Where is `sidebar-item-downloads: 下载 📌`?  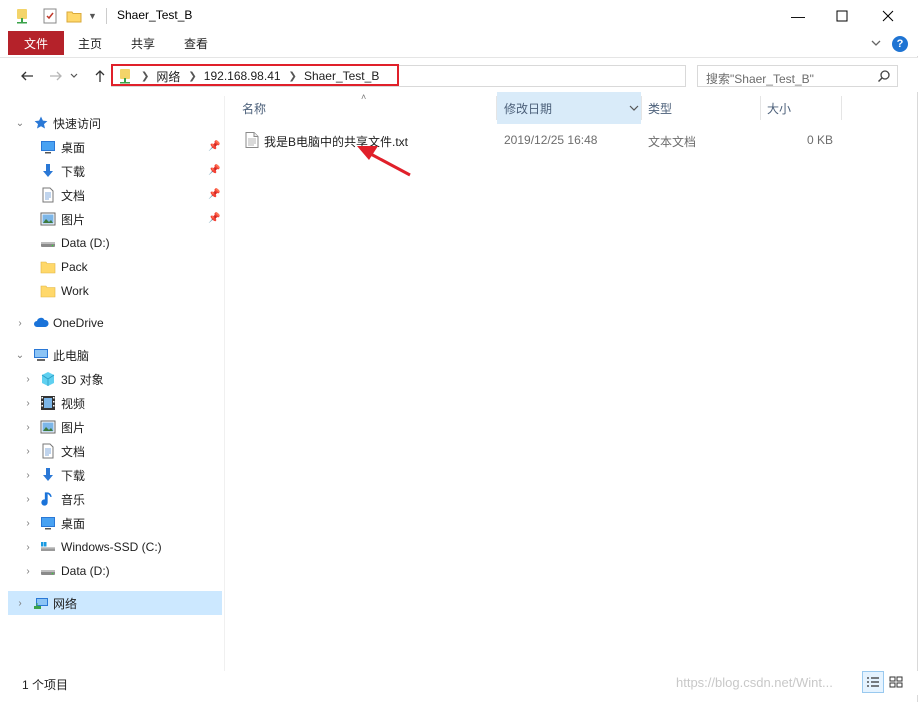
sidebar-item-downloads: 下载 📌 is located at coordinates (115, 171).